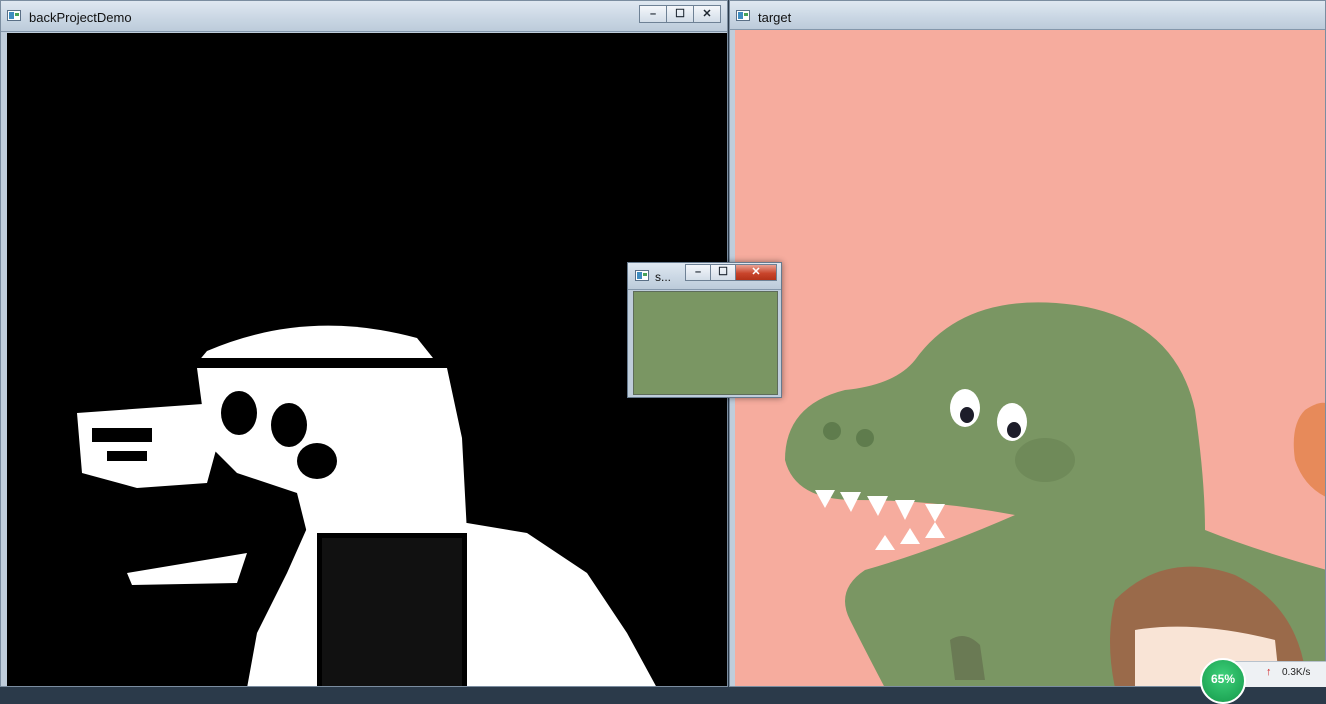  What do you see at coordinates (1263, 681) in the screenshot?
I see `system-tray: 65% ↑ 0.3K/s` at bounding box center [1263, 681].